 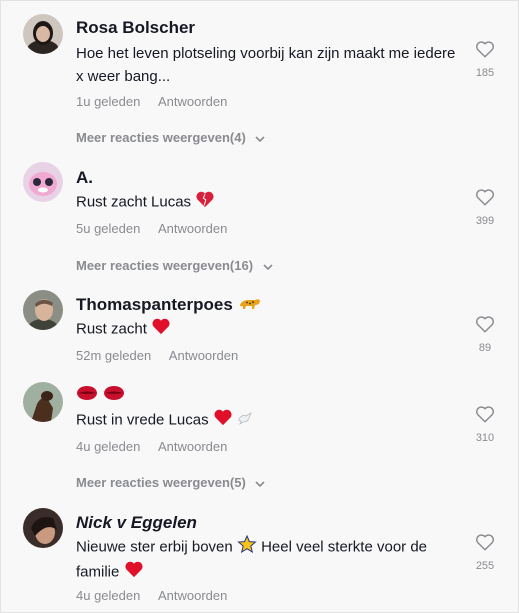 I want to click on comment-text: Rust in vrede Lucas, so click(x=142, y=420).